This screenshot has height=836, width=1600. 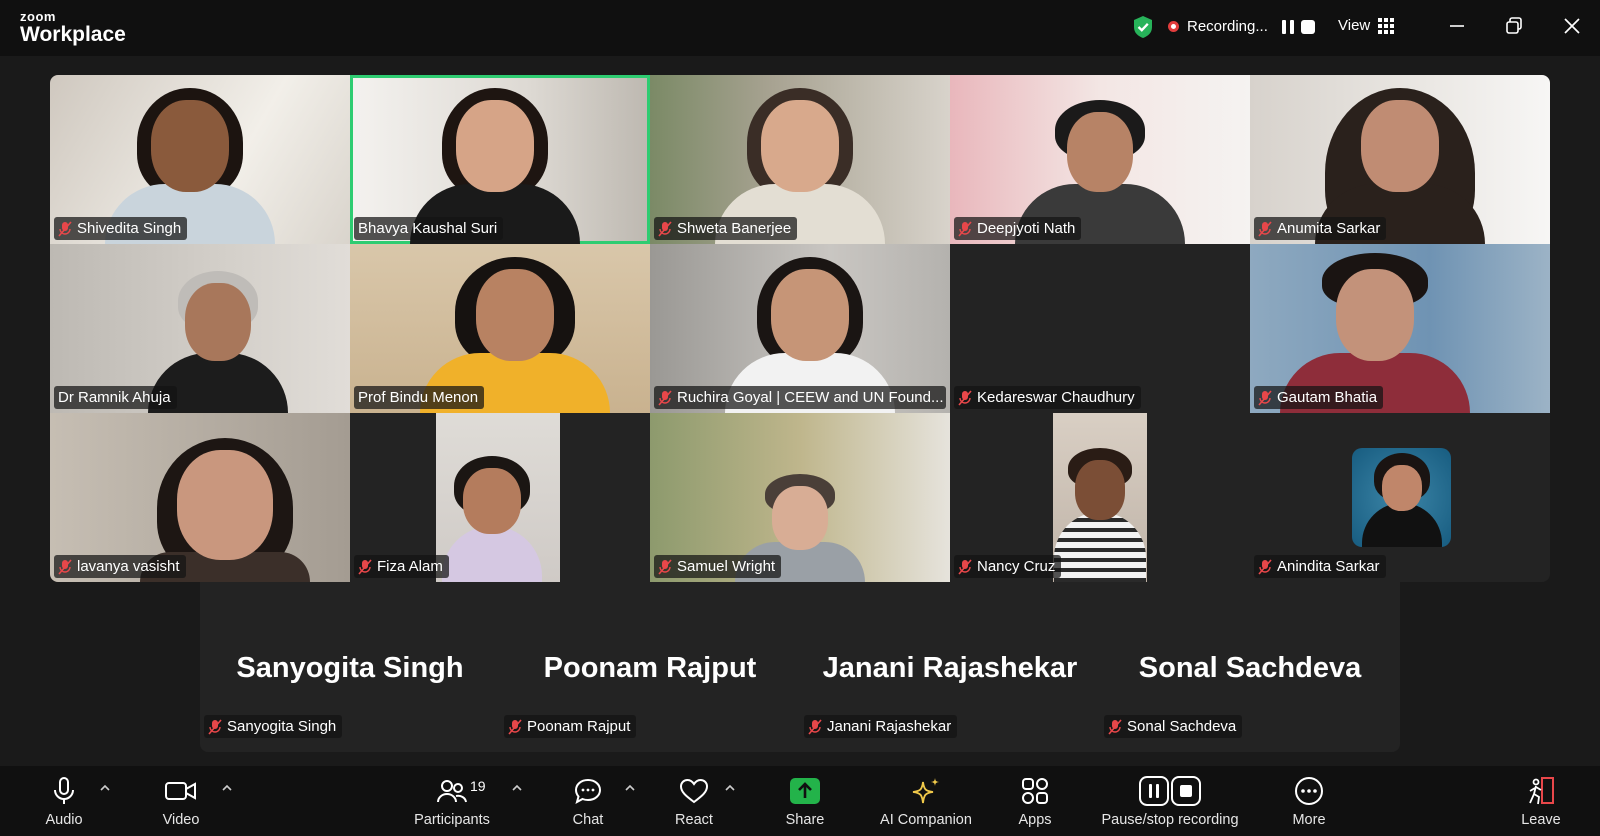 What do you see at coordinates (1514, 26) in the screenshot?
I see `restore-window-icon` at bounding box center [1514, 26].